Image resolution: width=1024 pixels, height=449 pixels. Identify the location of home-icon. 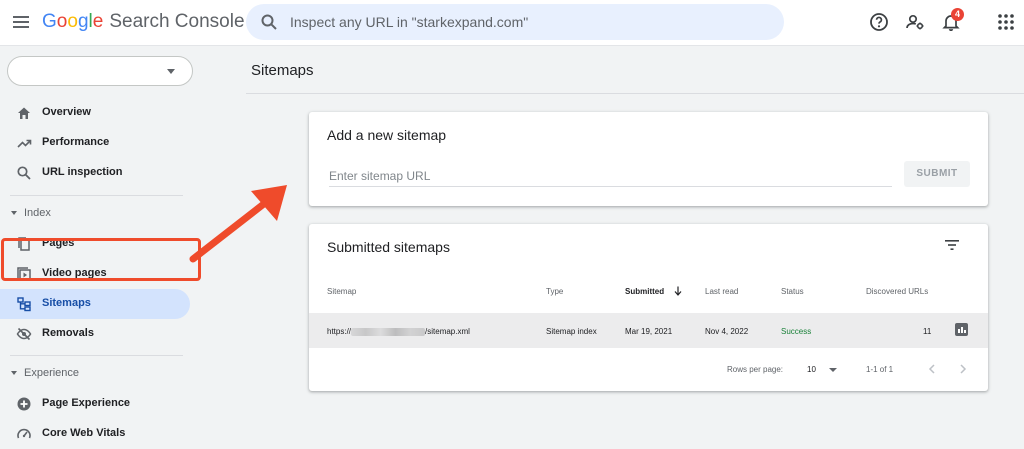
(24, 113).